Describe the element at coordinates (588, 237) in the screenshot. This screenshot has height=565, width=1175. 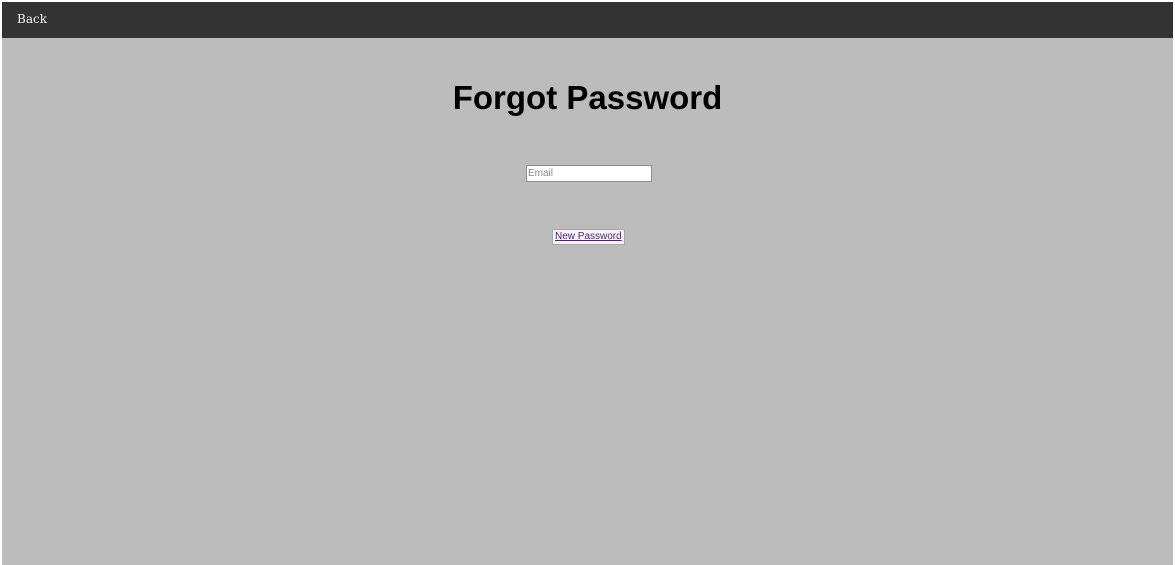
I see `new-password-button: New Password` at that location.